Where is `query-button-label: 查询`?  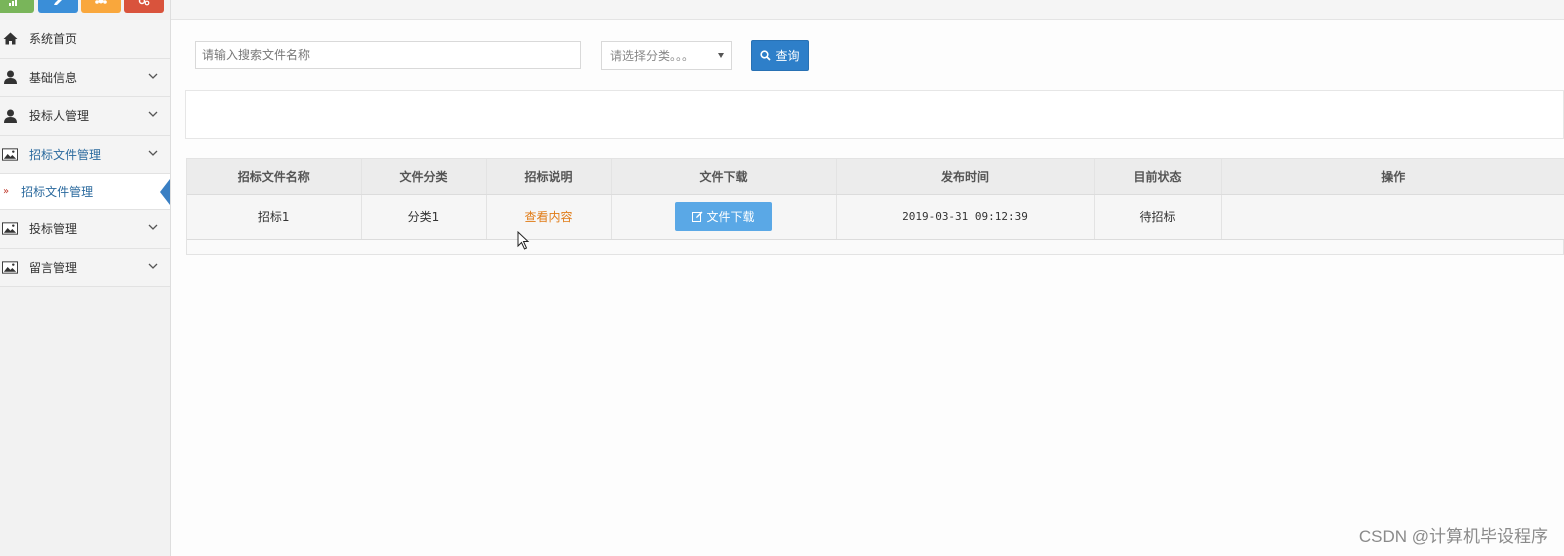
query-button-label: 查询 is located at coordinates (787, 56).